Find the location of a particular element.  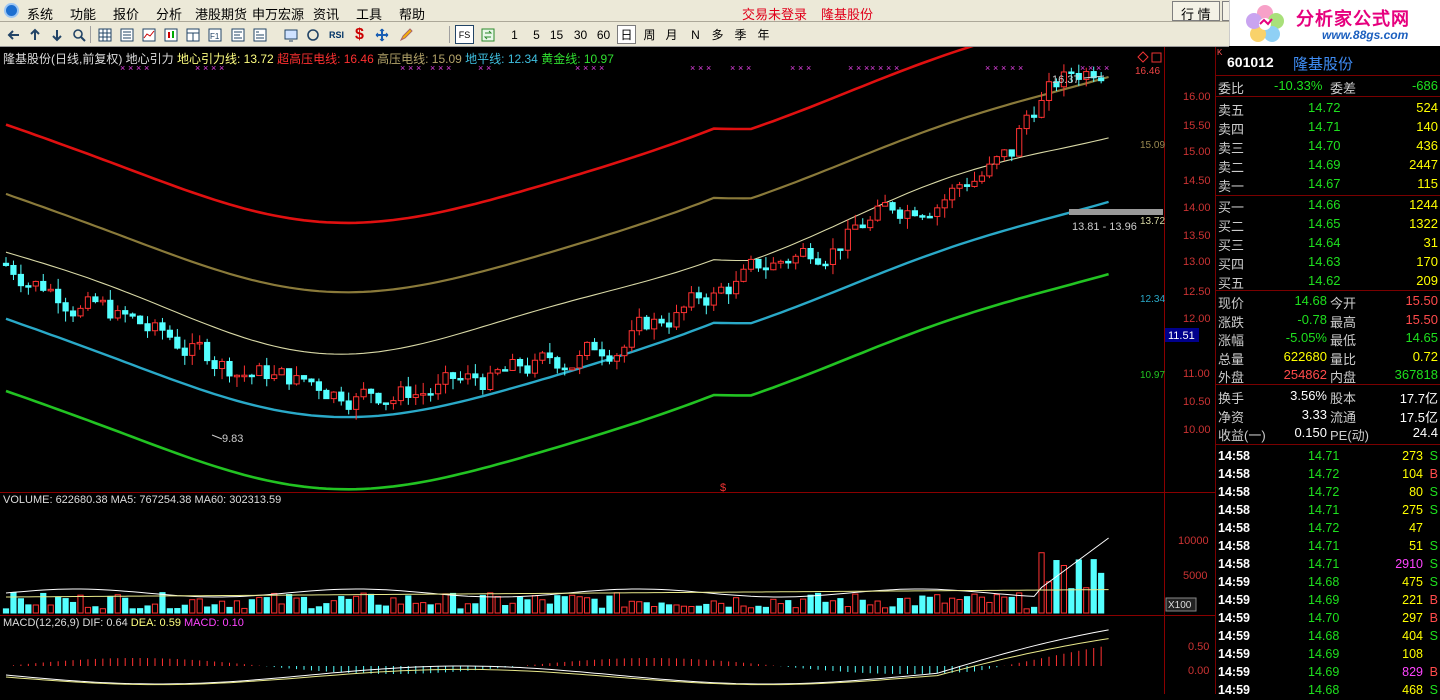

sell-price: 14.69 is located at coordinates (1324, 164).